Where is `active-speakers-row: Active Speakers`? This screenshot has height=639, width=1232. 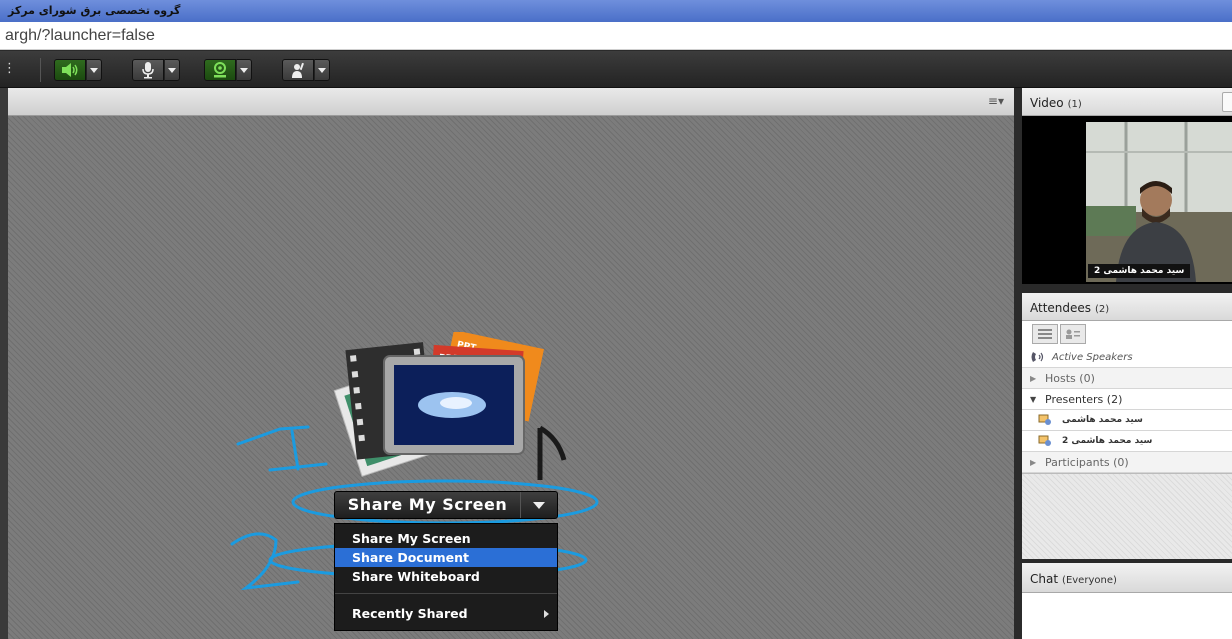
active-speakers-row: Active Speakers is located at coordinates (1127, 357).